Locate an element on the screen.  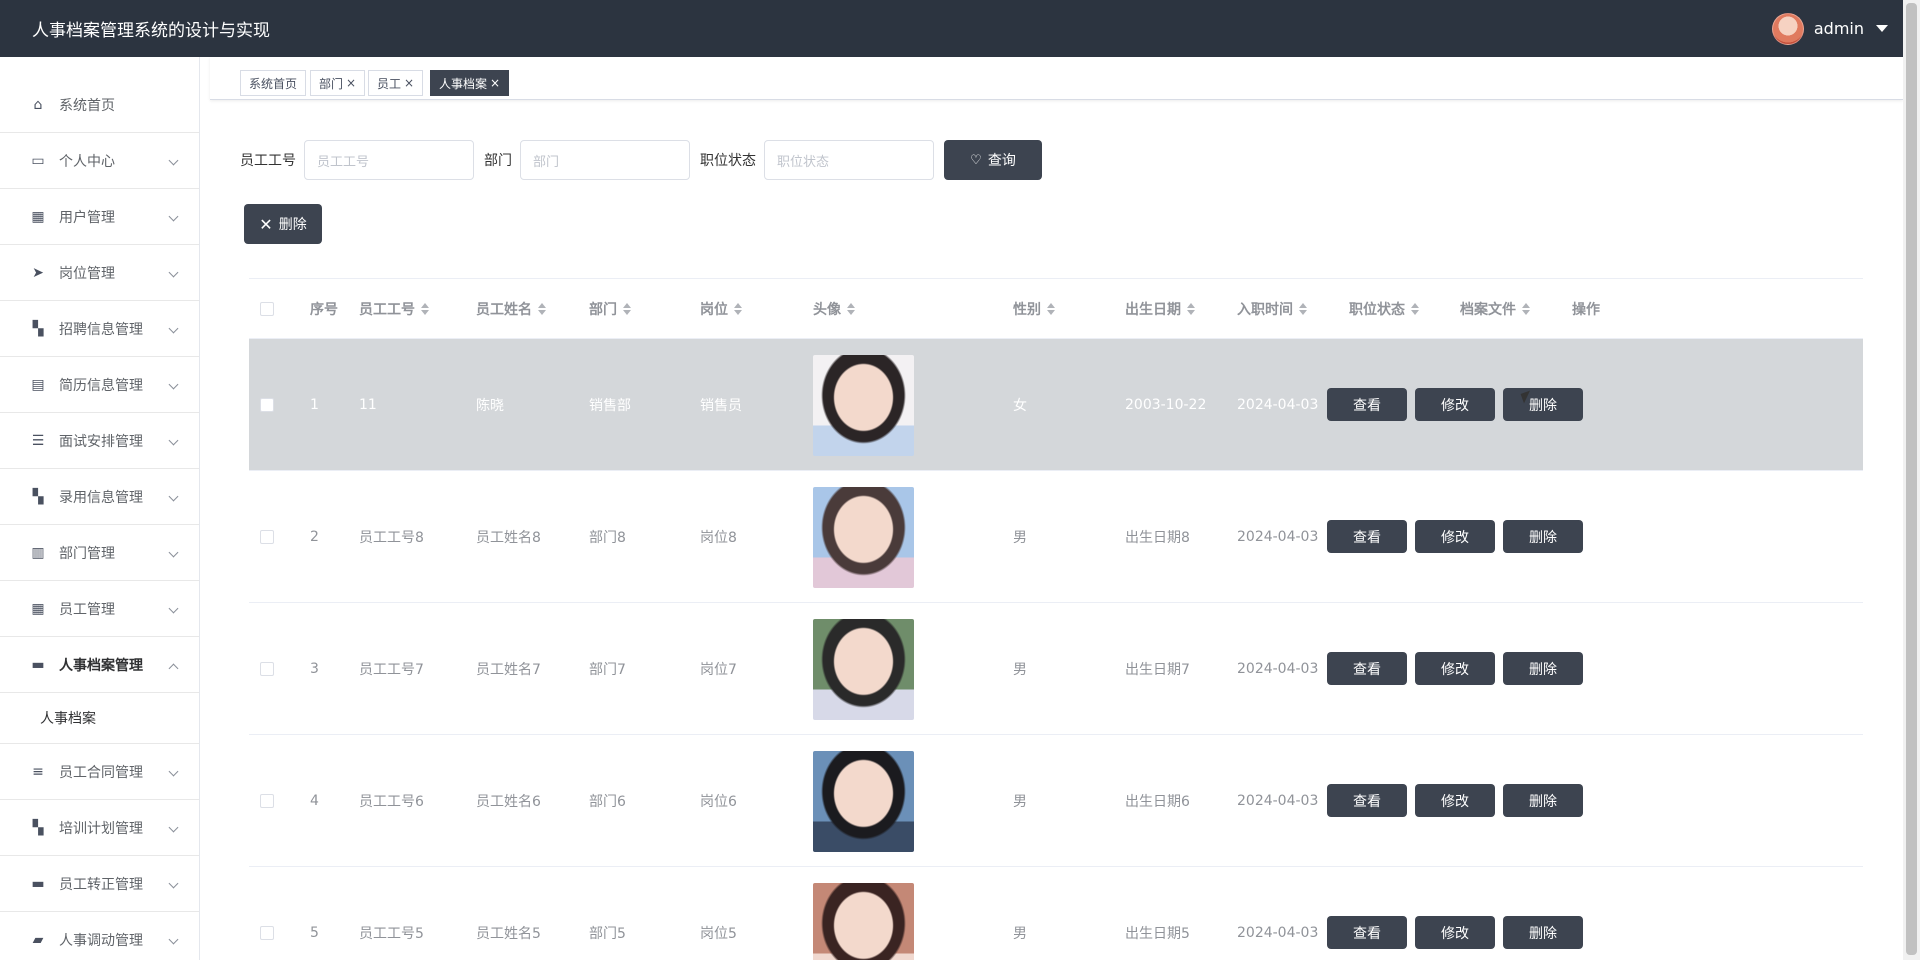
sidebar-item-12: ▚ 培训计划管理 is located at coordinates (99, 828).